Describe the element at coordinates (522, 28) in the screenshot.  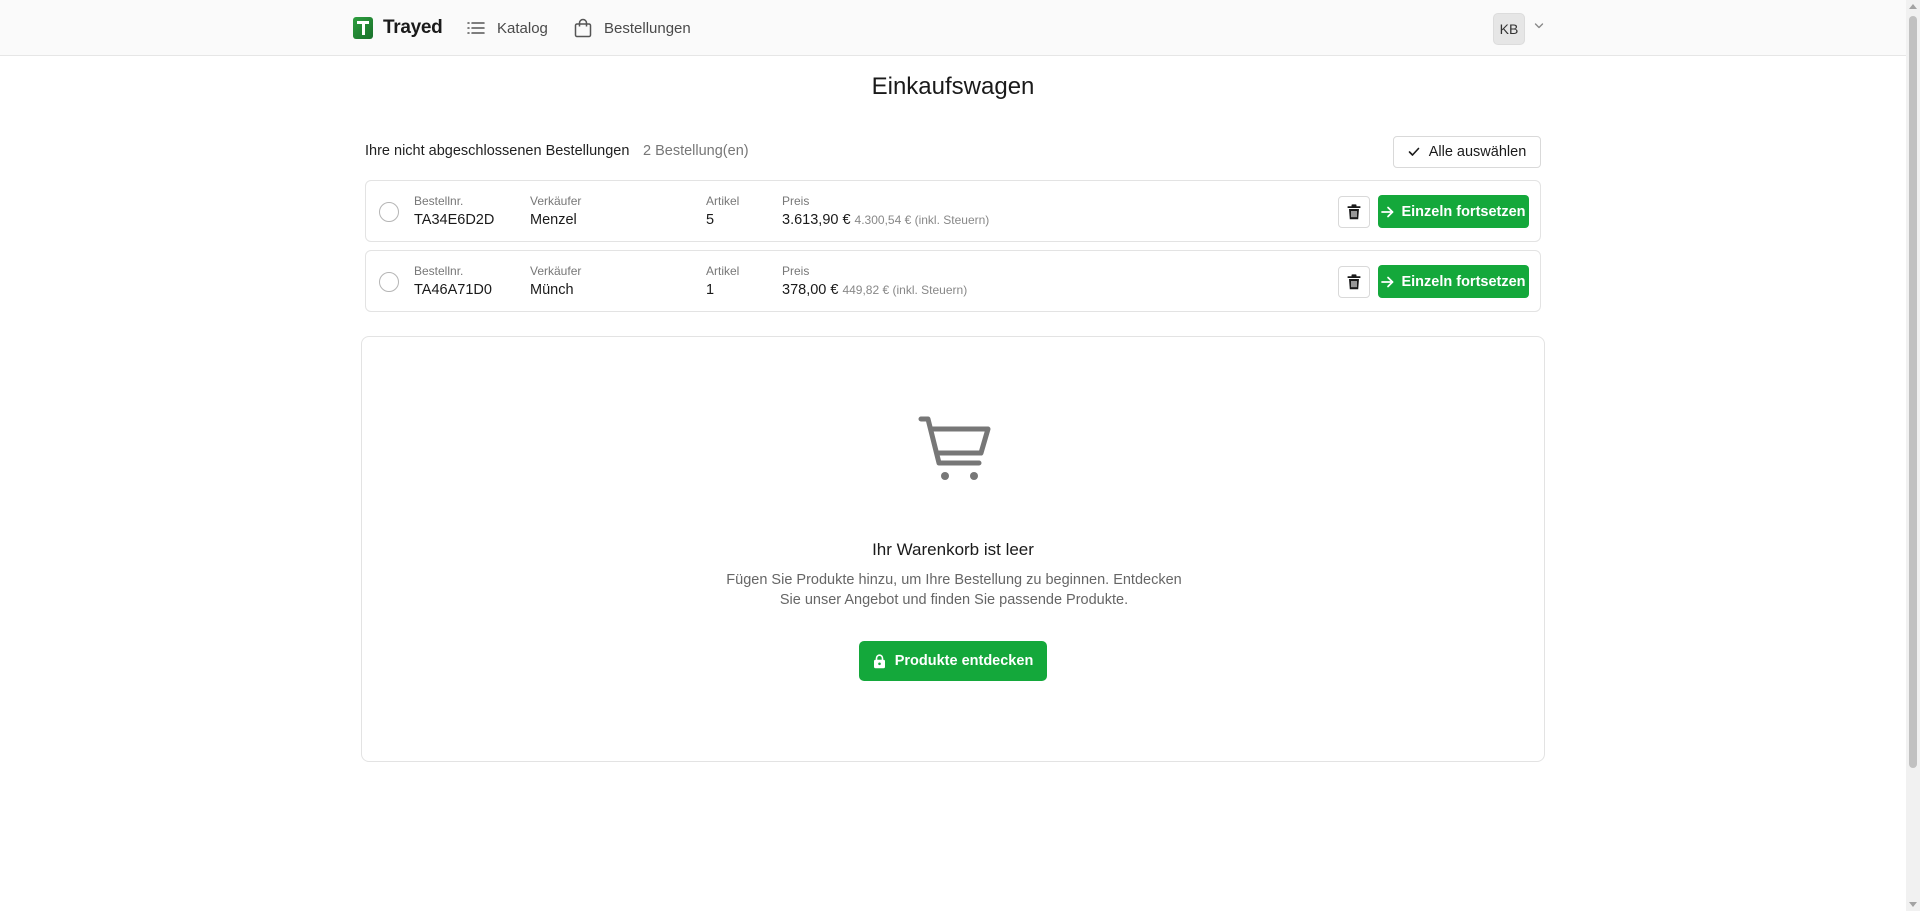
I see `nav-item-label: Katalog` at that location.